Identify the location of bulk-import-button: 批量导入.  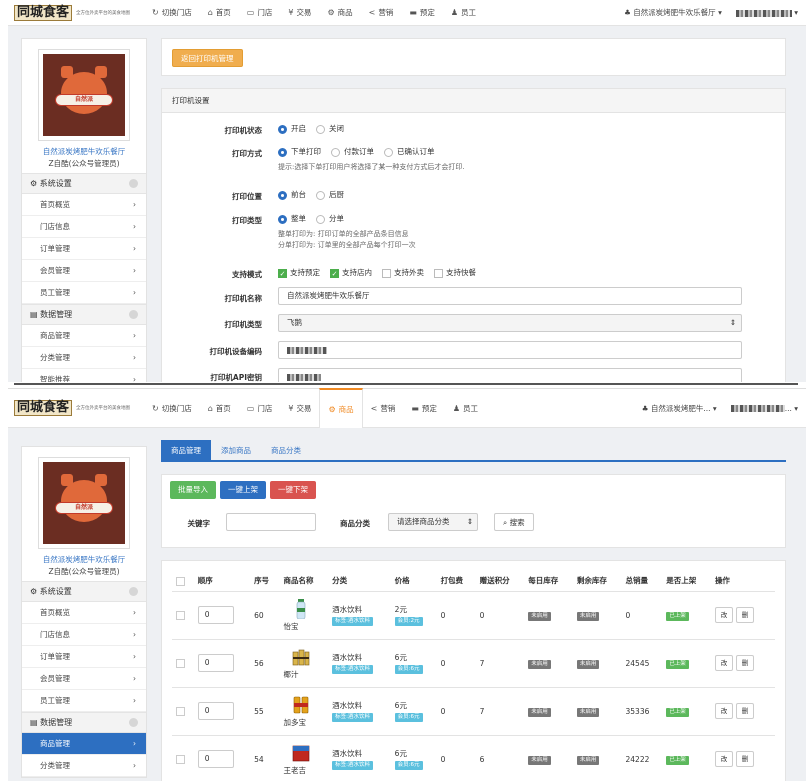
(193, 490).